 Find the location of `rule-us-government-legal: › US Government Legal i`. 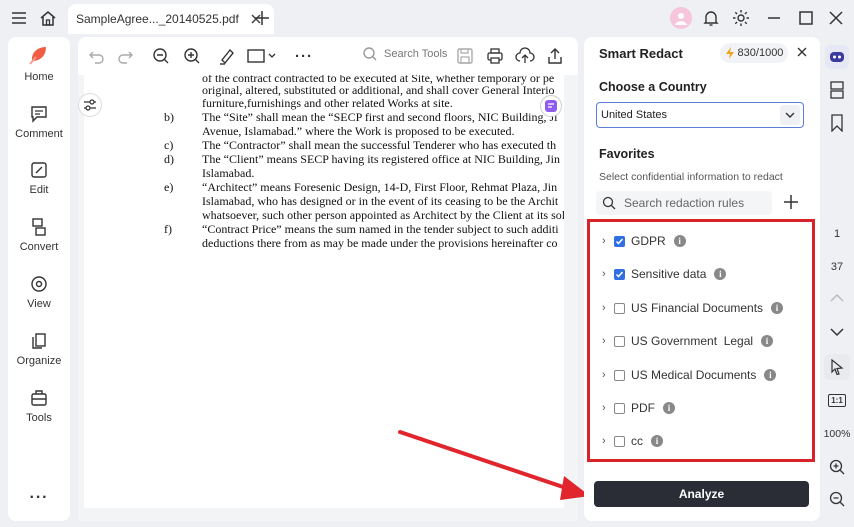

rule-us-government-legal: › US Government Legal i is located at coordinates (688, 341).